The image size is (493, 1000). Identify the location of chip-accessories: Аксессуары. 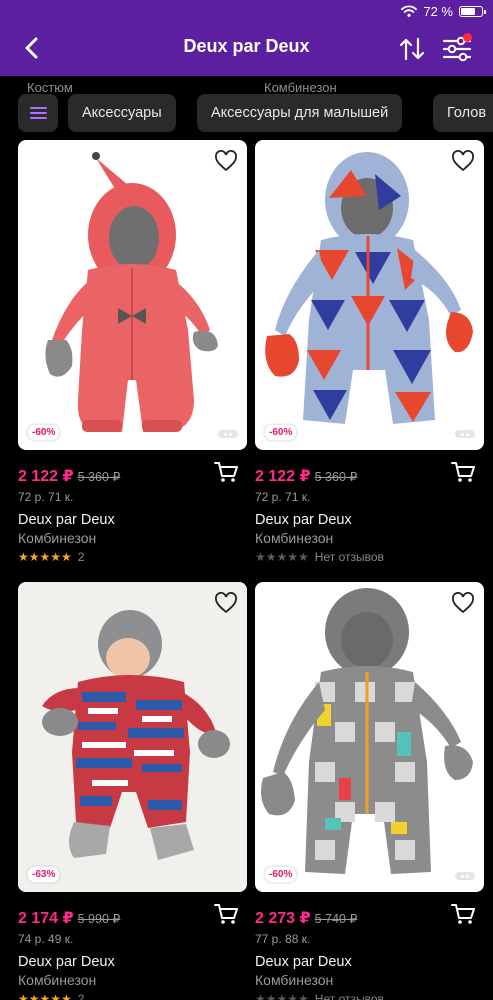
(122, 113).